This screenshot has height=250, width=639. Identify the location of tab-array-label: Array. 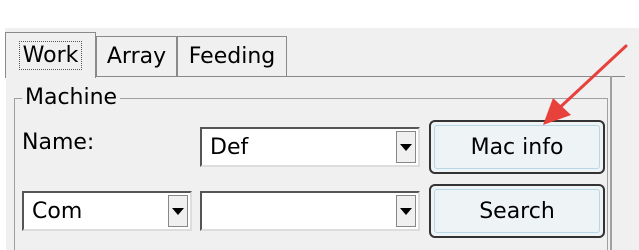
(136, 56).